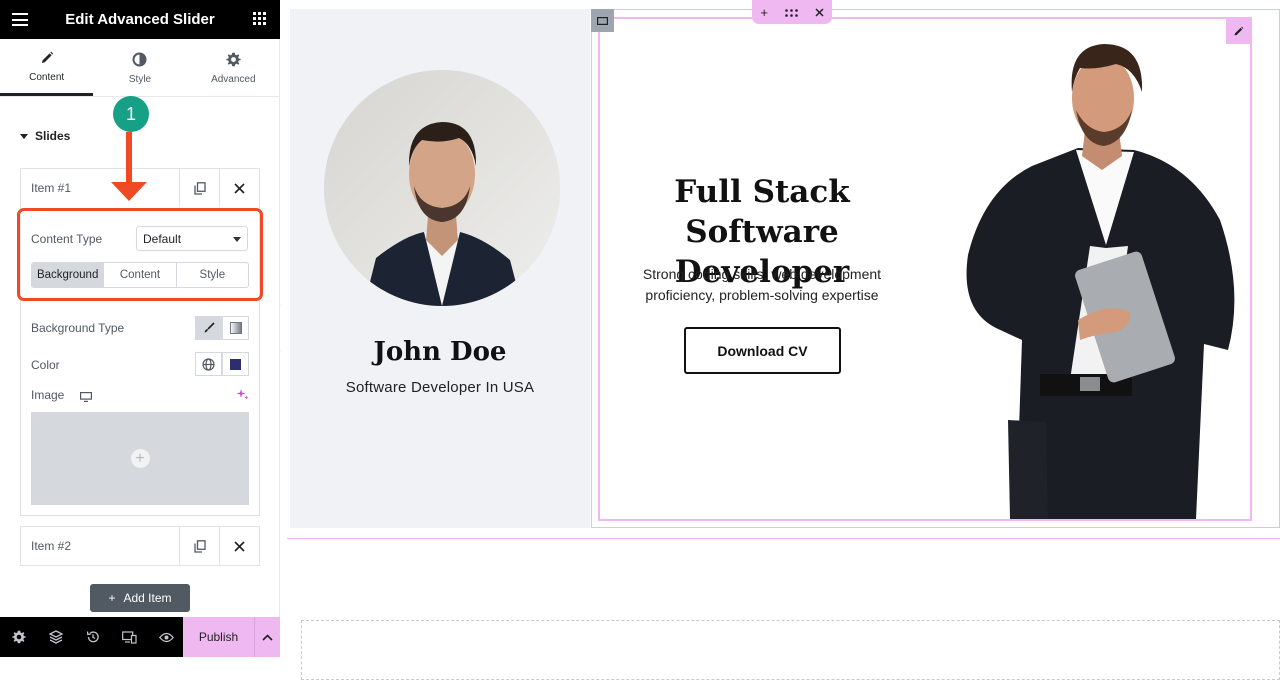 This screenshot has height=680, width=1280. Describe the element at coordinates (762, 350) in the screenshot. I see `download-cv-button: Download CV` at that location.